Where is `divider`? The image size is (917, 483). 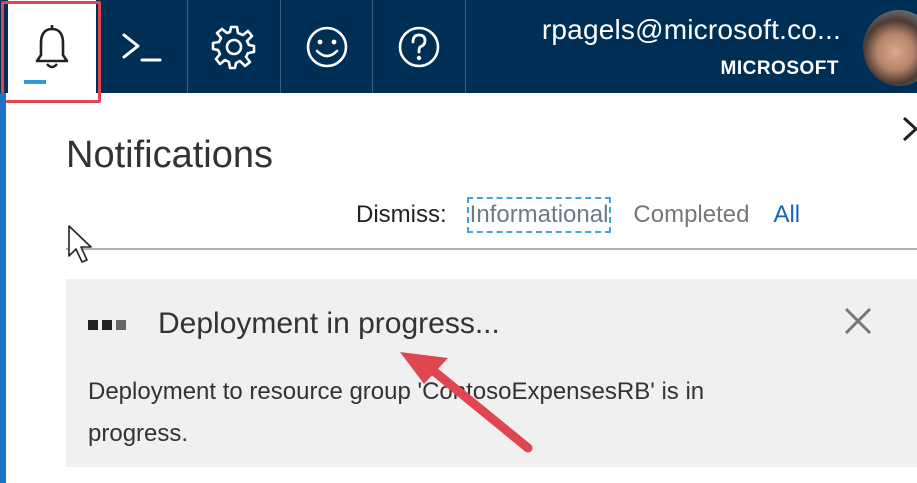
divider is located at coordinates (491, 249).